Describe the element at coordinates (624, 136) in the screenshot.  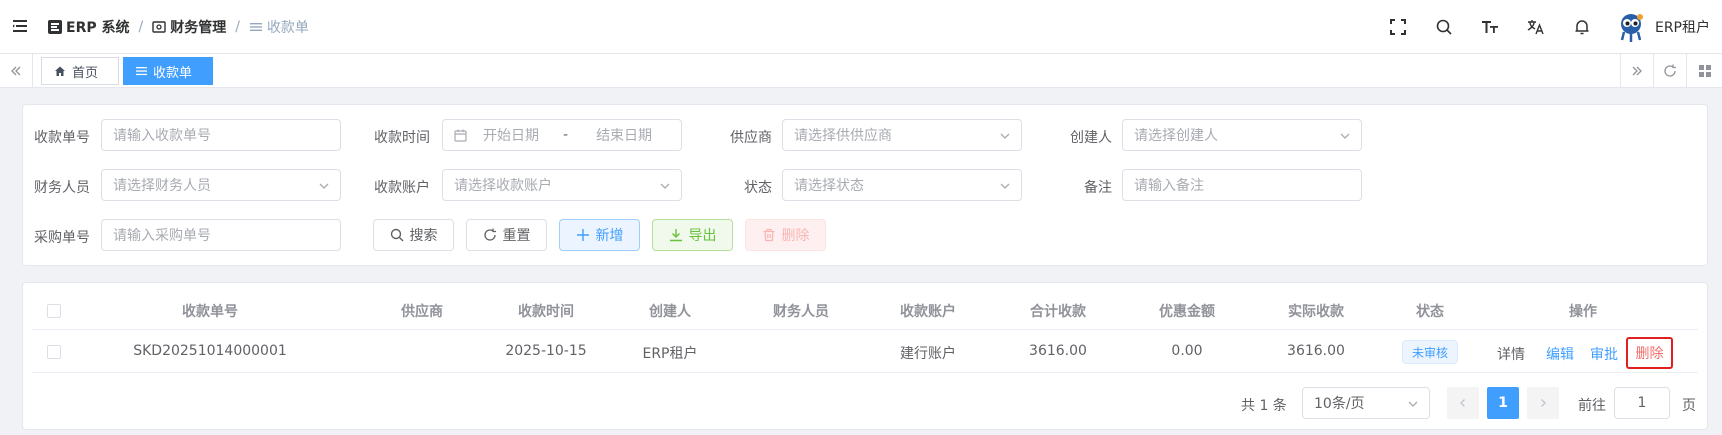
I see `end-date-placeholder: 结束日期` at that location.